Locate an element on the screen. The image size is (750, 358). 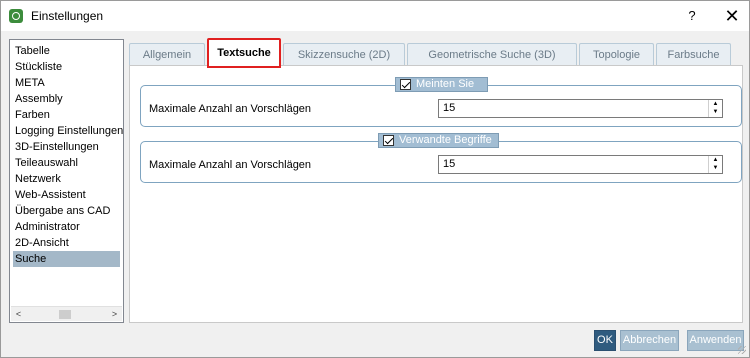
verwandte-begriffe-title: Verwandte Begriffe is located at coordinates (445, 140).